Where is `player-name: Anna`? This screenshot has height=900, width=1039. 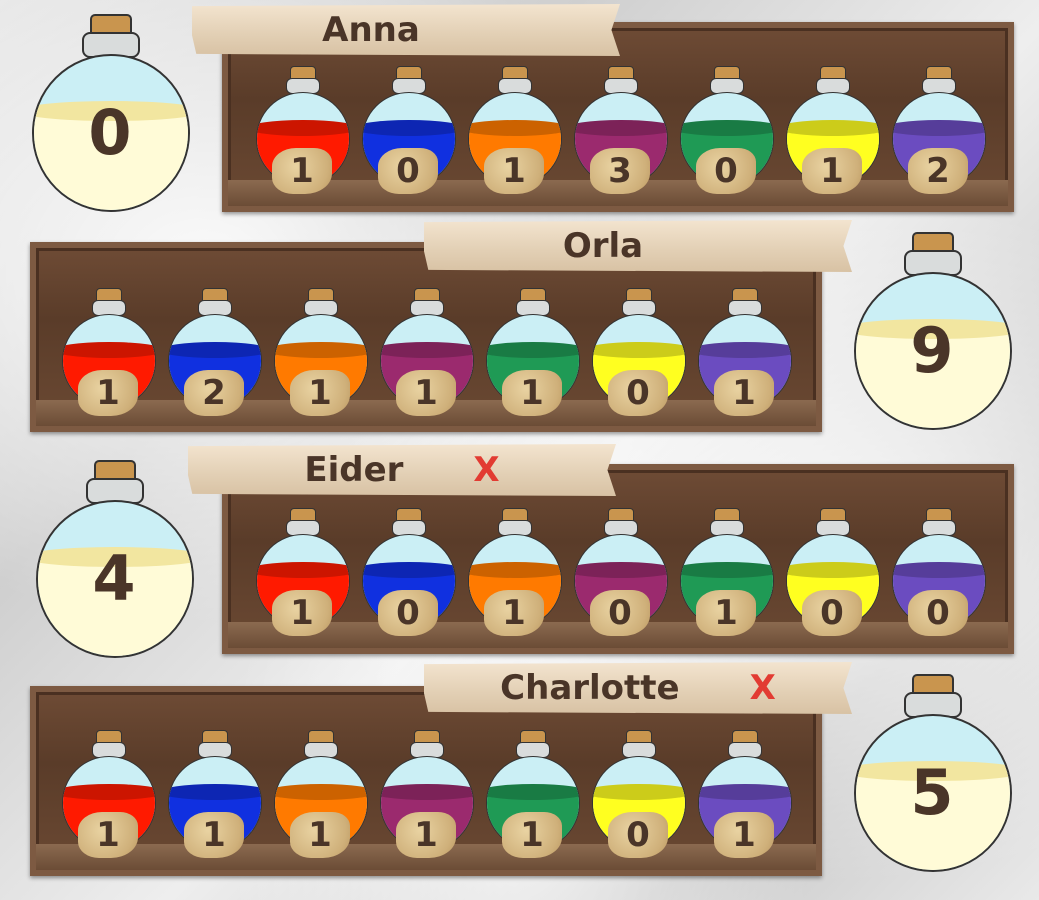 player-name: Anna is located at coordinates (371, 30).